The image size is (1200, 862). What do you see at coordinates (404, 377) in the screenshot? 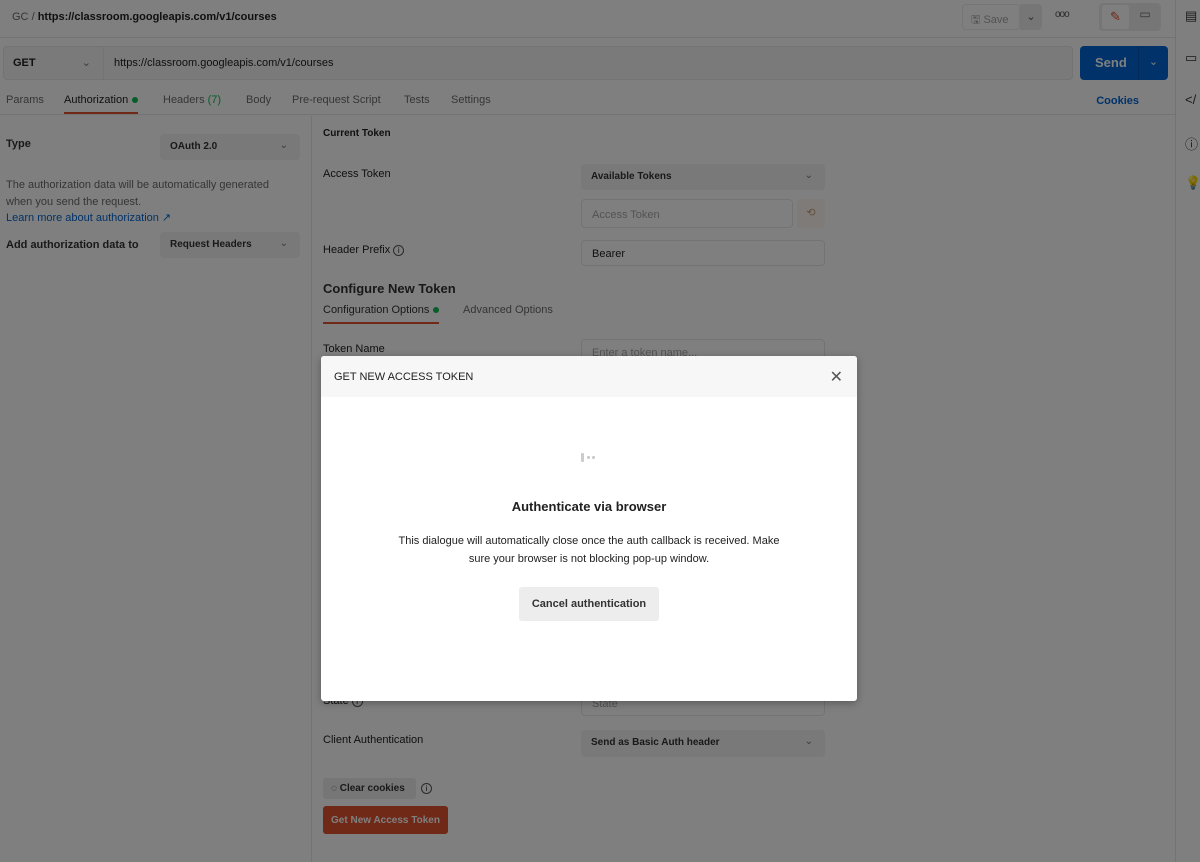
I see `dialog-title: GET NEW ACCESS TOKEN` at bounding box center [404, 377].